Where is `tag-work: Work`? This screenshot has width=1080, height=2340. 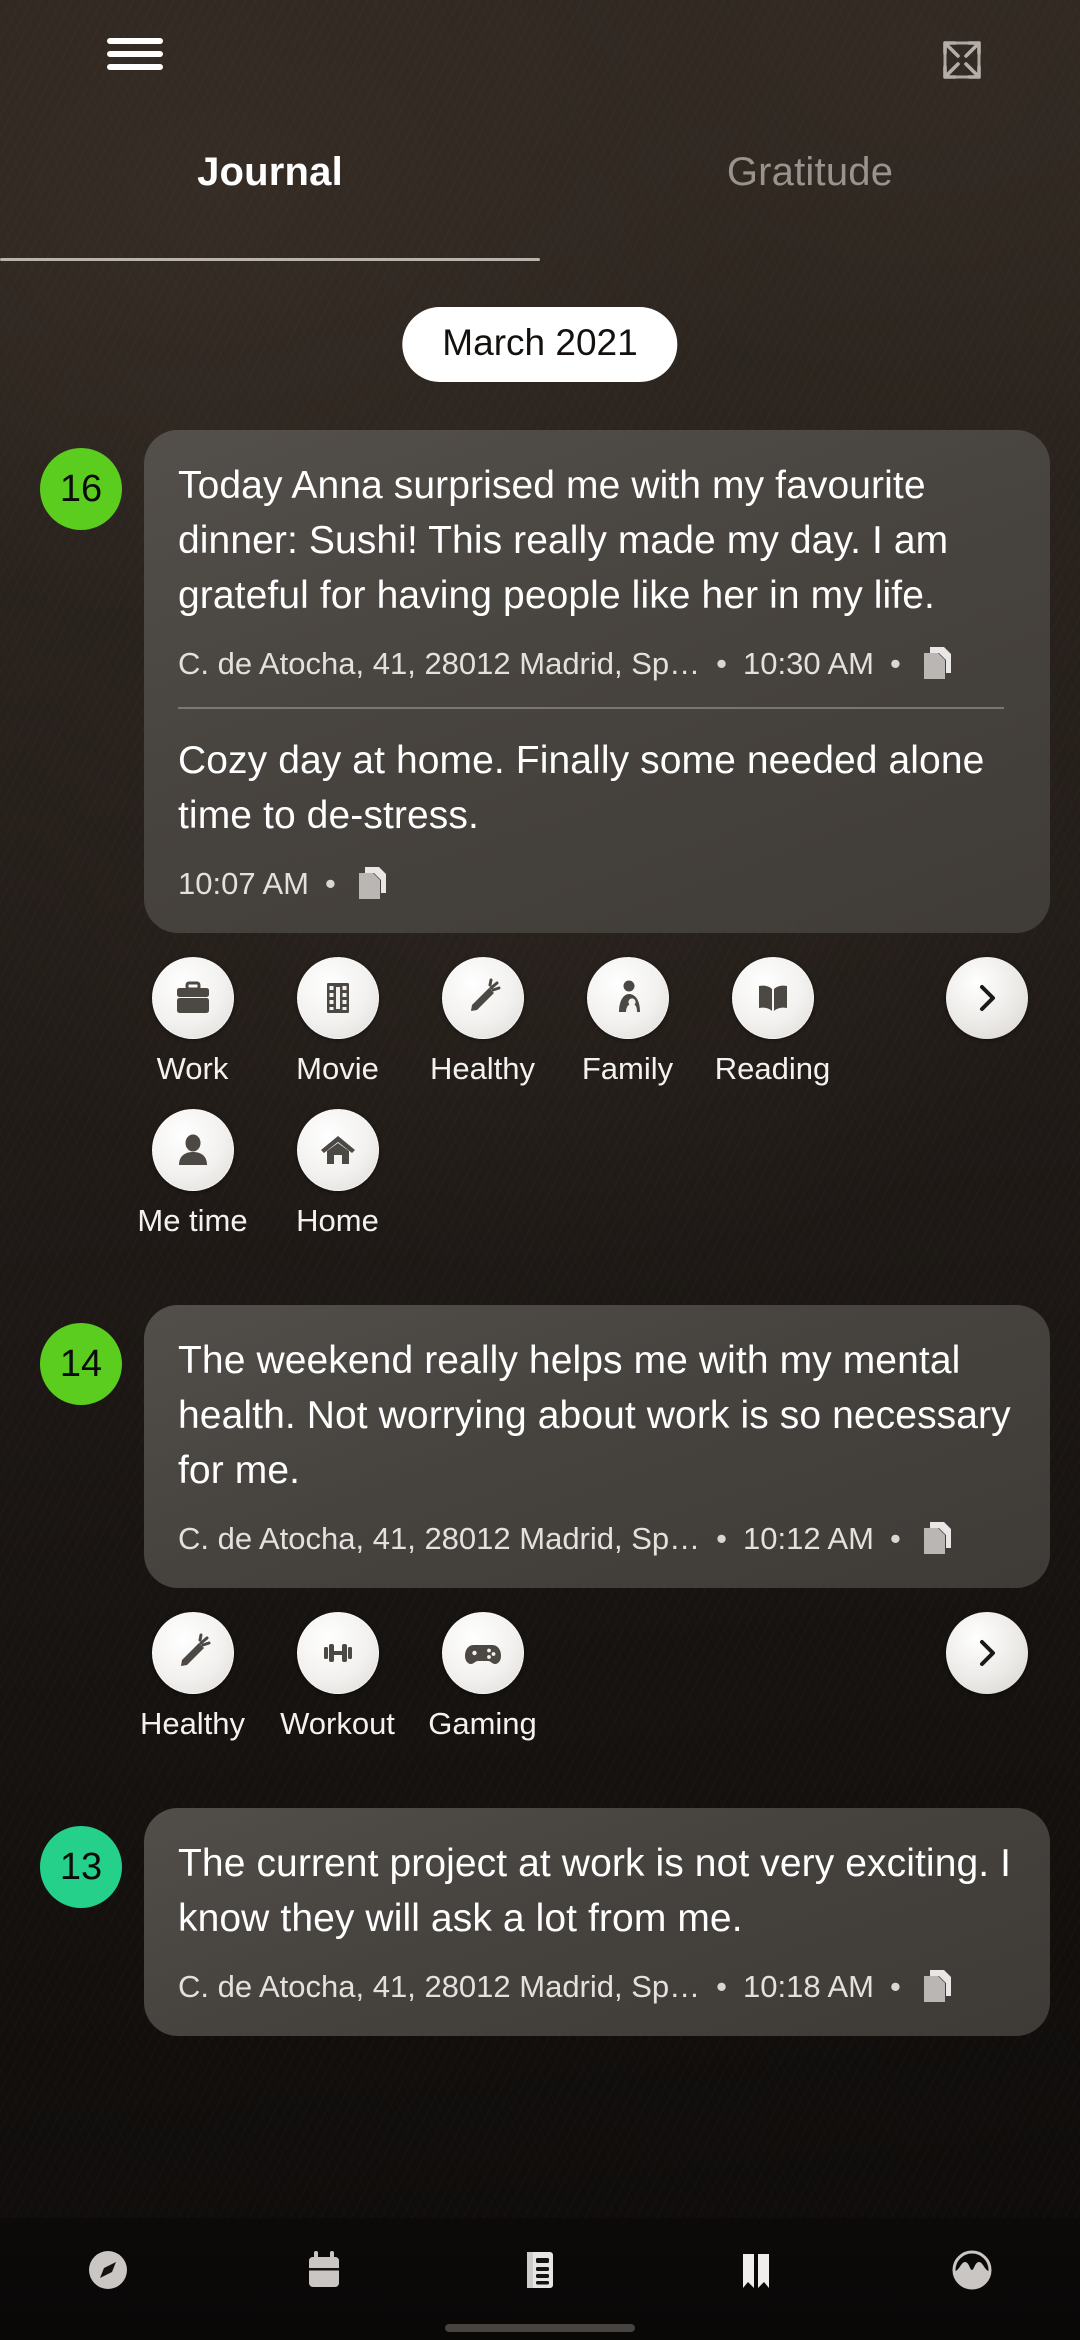
tag-work: Work is located at coordinates (192, 1022).